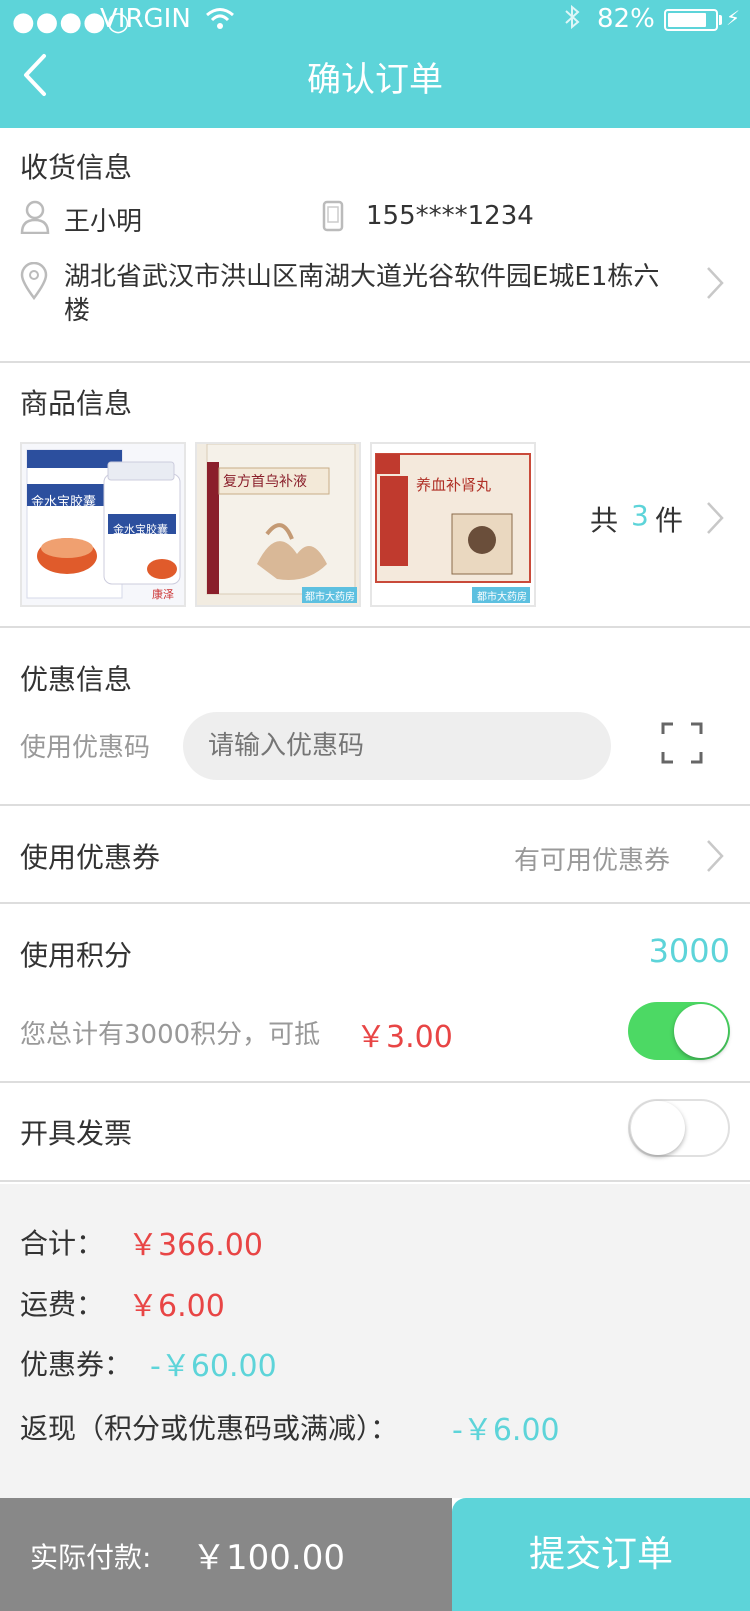 The image size is (750, 1611). What do you see at coordinates (76, 403) in the screenshot?
I see `products-section-title: 商品信息` at bounding box center [76, 403].